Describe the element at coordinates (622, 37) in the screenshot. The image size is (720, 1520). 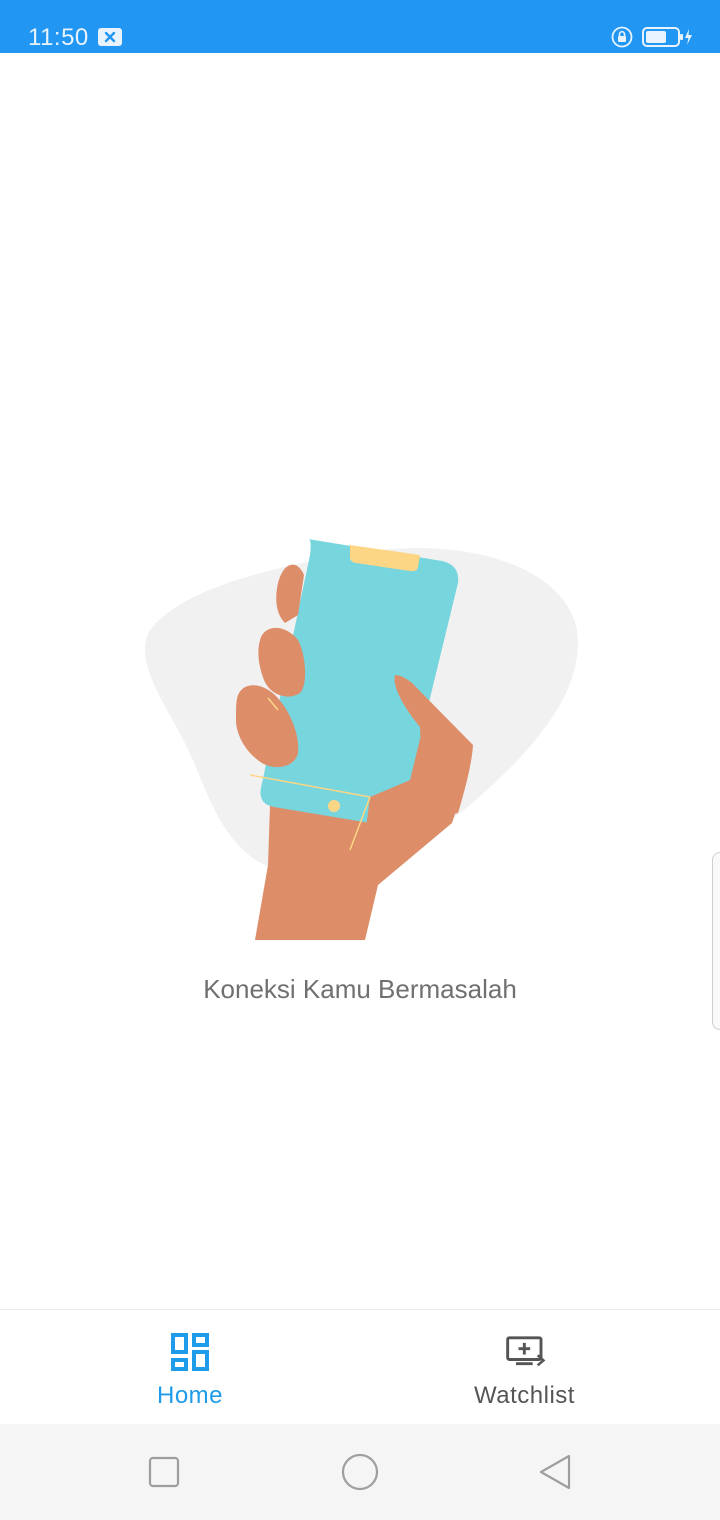
I see `rotation-lock-icon` at that location.